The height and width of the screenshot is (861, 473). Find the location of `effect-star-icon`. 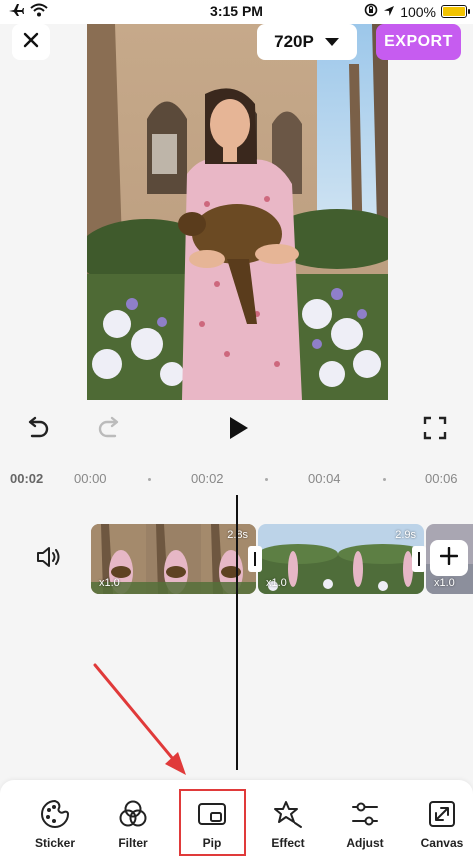

effect-star-icon is located at coordinates (288, 814).